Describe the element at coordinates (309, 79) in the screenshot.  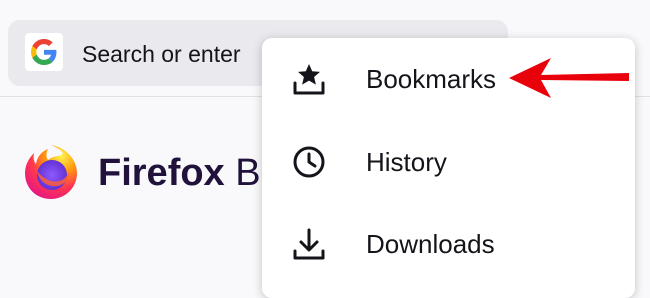
I see `bookmarks-icon` at that location.